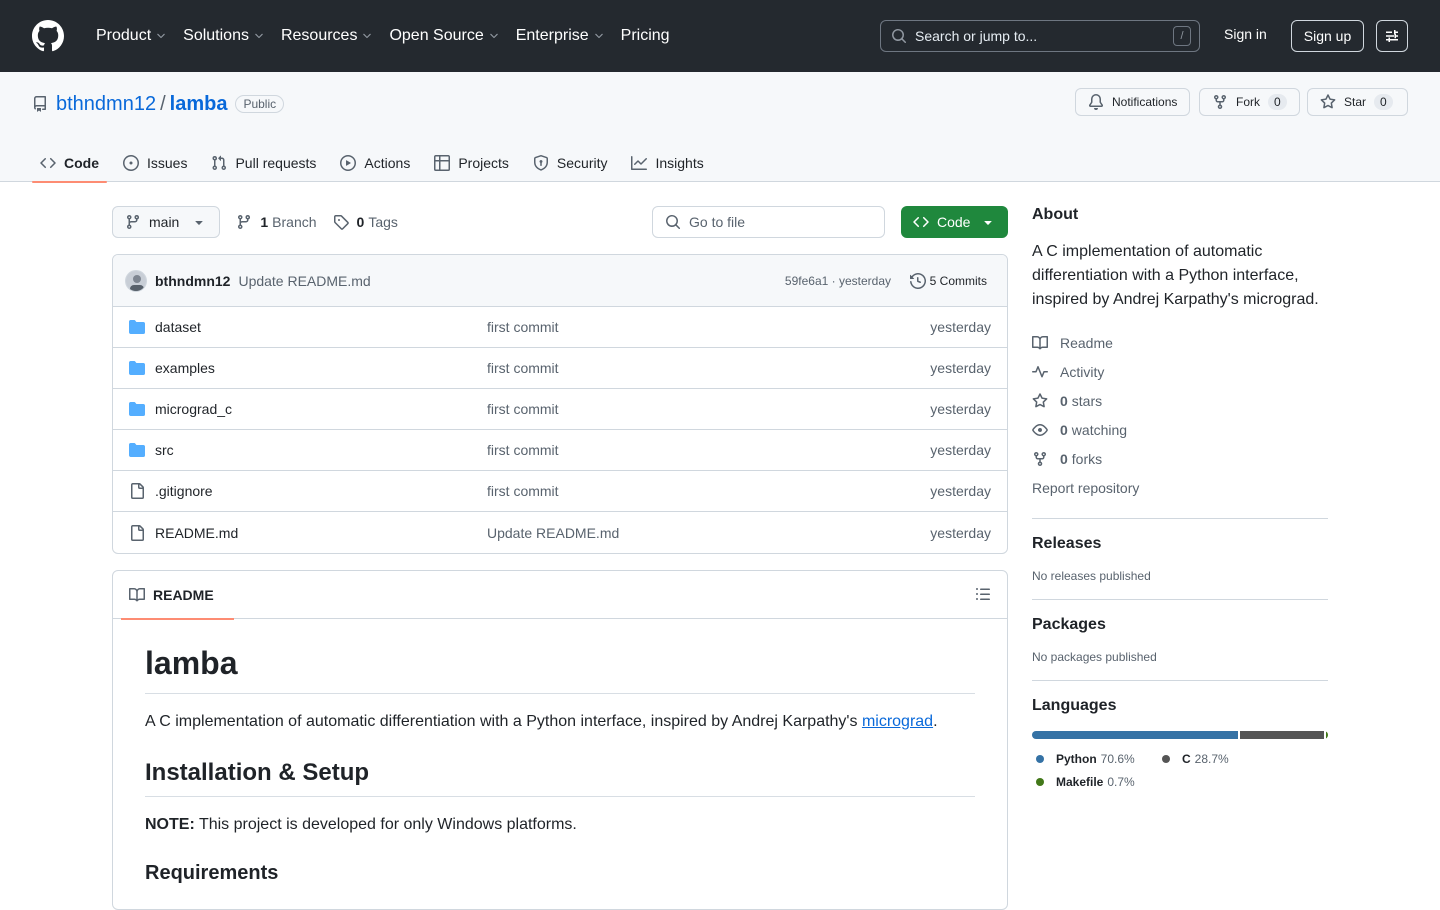 This screenshot has width=1440, height=910. Describe the element at coordinates (178, 327) in the screenshot. I see `file-name-link: dataset` at that location.